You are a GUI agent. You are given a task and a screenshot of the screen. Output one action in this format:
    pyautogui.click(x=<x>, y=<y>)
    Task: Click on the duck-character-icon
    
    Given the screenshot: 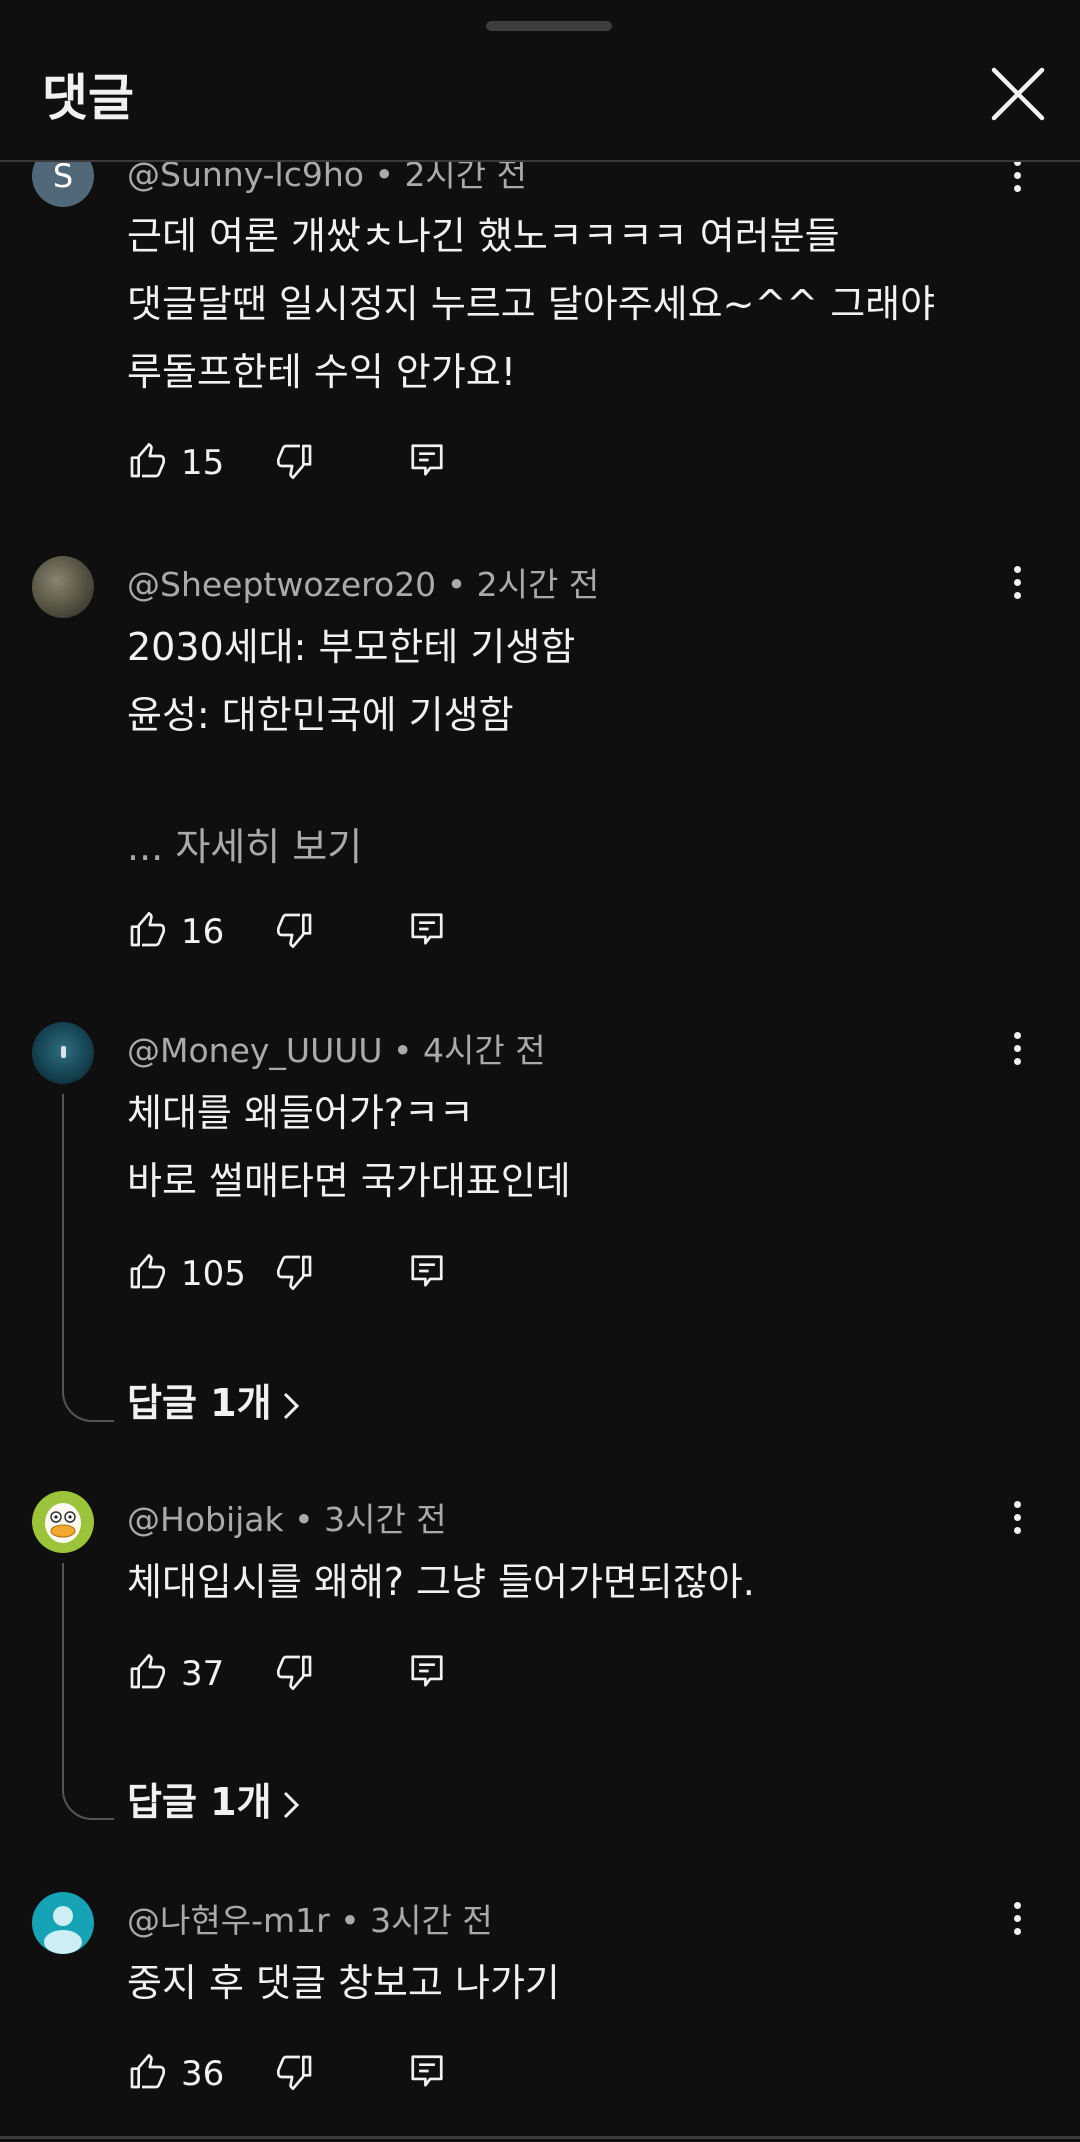 What is the action you would take?
    pyautogui.click(x=63, y=1523)
    